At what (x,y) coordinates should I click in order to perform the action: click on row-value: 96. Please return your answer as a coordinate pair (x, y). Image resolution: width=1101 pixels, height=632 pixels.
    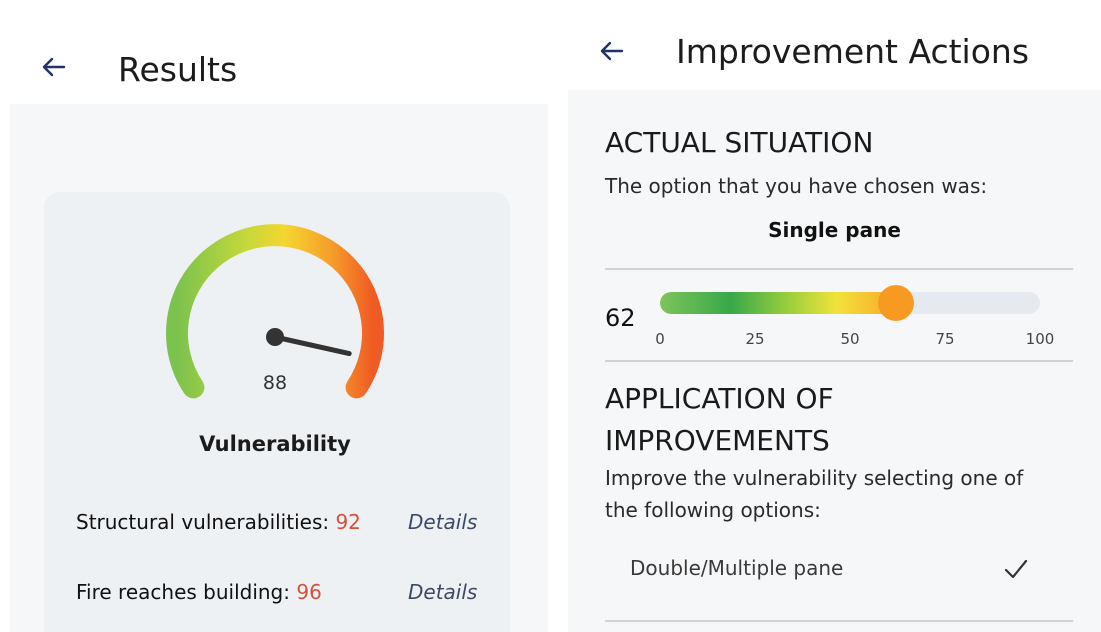
    Looking at the image, I should click on (309, 592).